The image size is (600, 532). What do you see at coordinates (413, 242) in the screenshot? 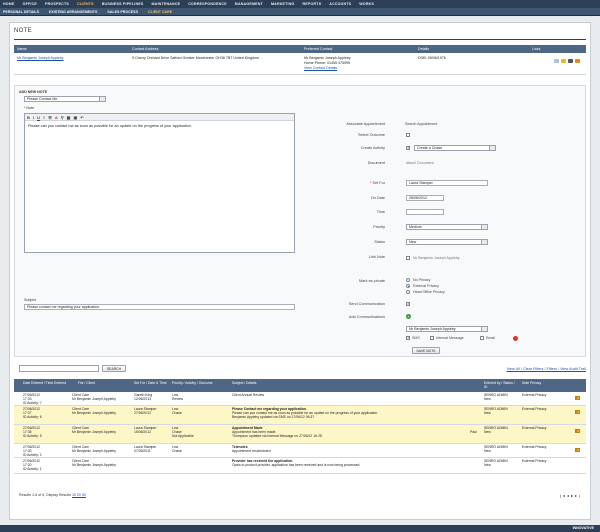
I see `status-value: New` at bounding box center [413, 242].